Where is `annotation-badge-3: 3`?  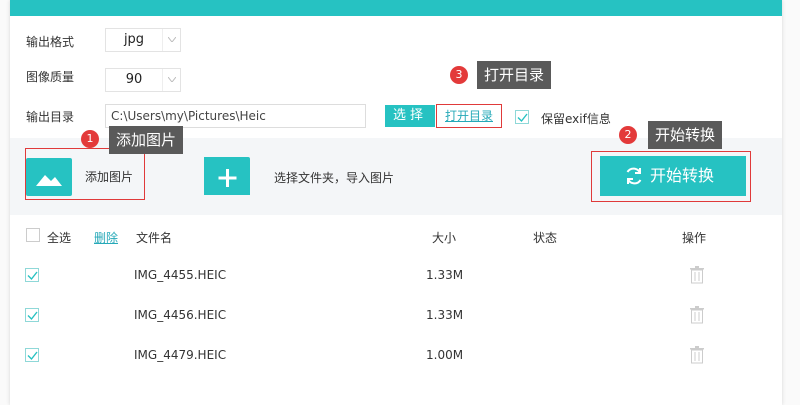 annotation-badge-3: 3 is located at coordinates (459, 75).